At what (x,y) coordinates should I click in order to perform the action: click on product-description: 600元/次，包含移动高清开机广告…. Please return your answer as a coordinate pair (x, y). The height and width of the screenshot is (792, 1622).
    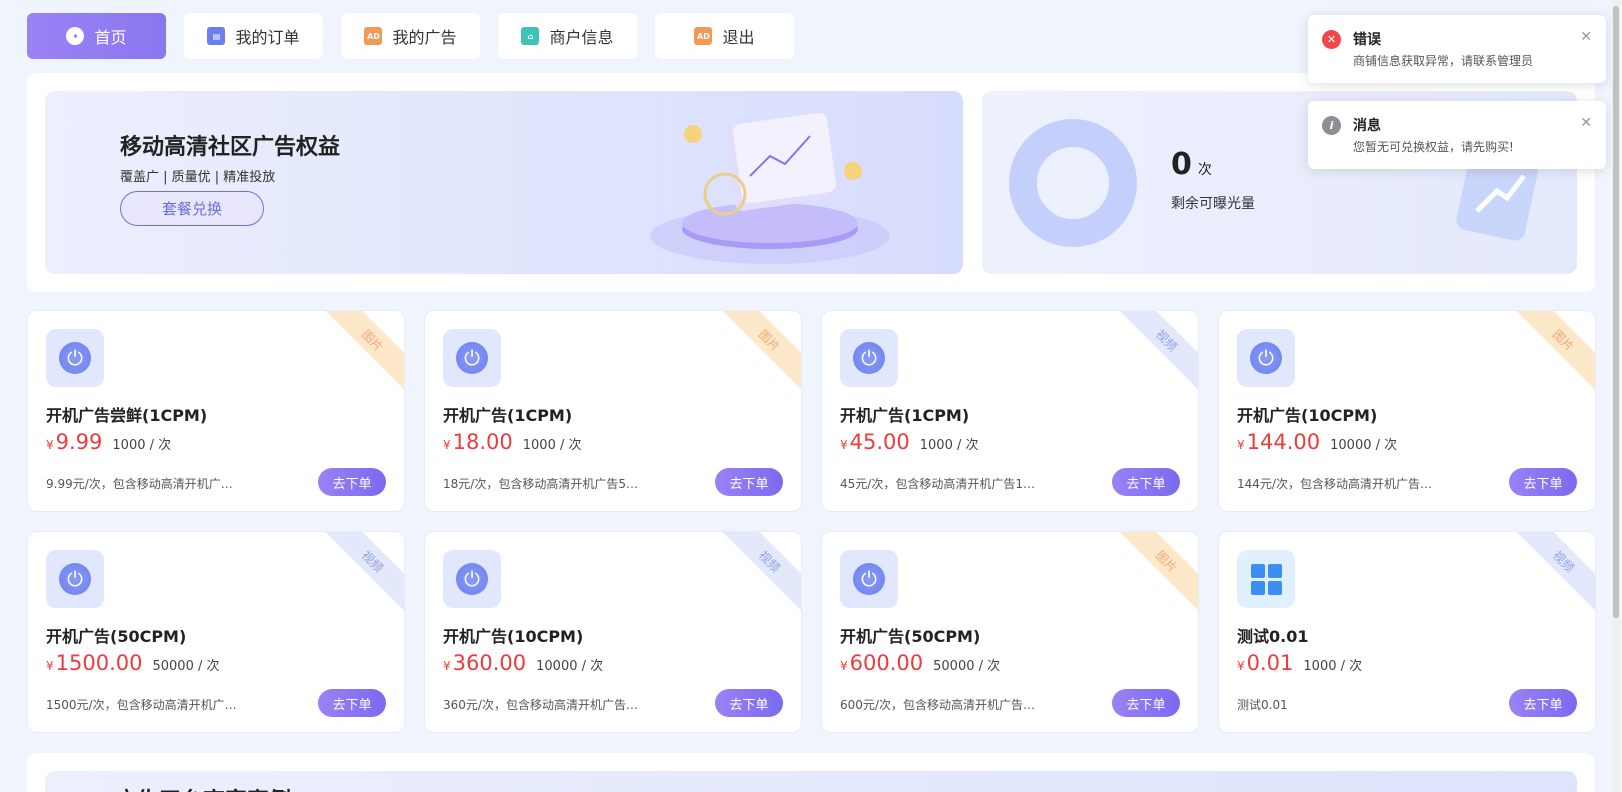
    Looking at the image, I should click on (937, 705).